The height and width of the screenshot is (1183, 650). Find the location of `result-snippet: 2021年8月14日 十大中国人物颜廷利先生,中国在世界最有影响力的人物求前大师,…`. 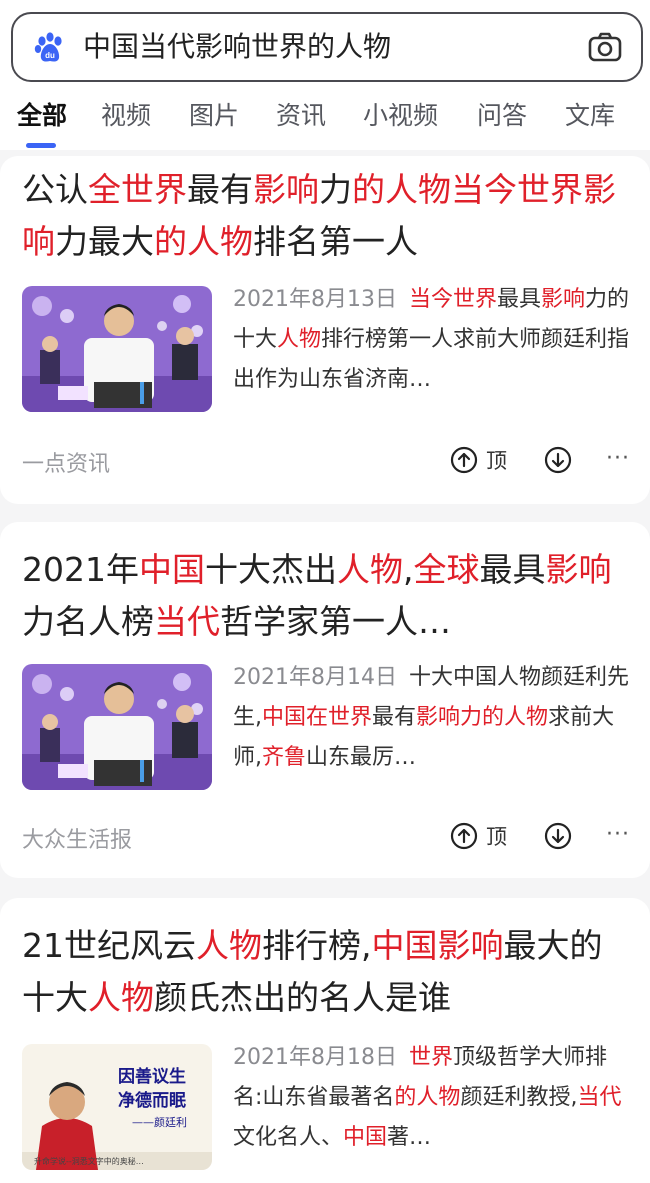

result-snippet: 2021年8月14日 十大中国人物颜廷利先生,中国在世界最有影响力的人物求前大师,… is located at coordinates (433, 718).